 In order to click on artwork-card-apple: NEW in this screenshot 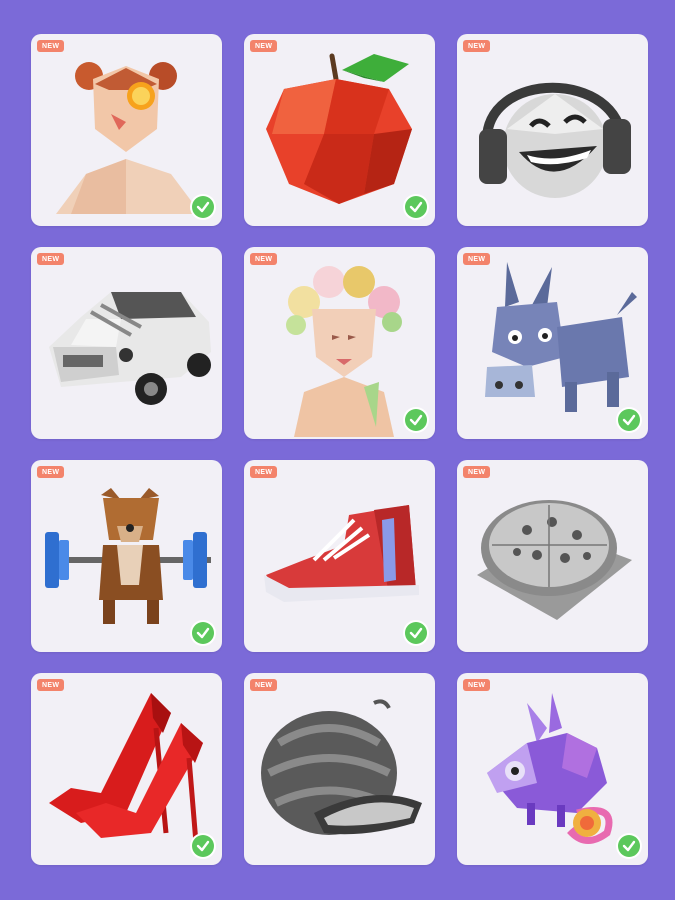, I will do `click(339, 130)`.